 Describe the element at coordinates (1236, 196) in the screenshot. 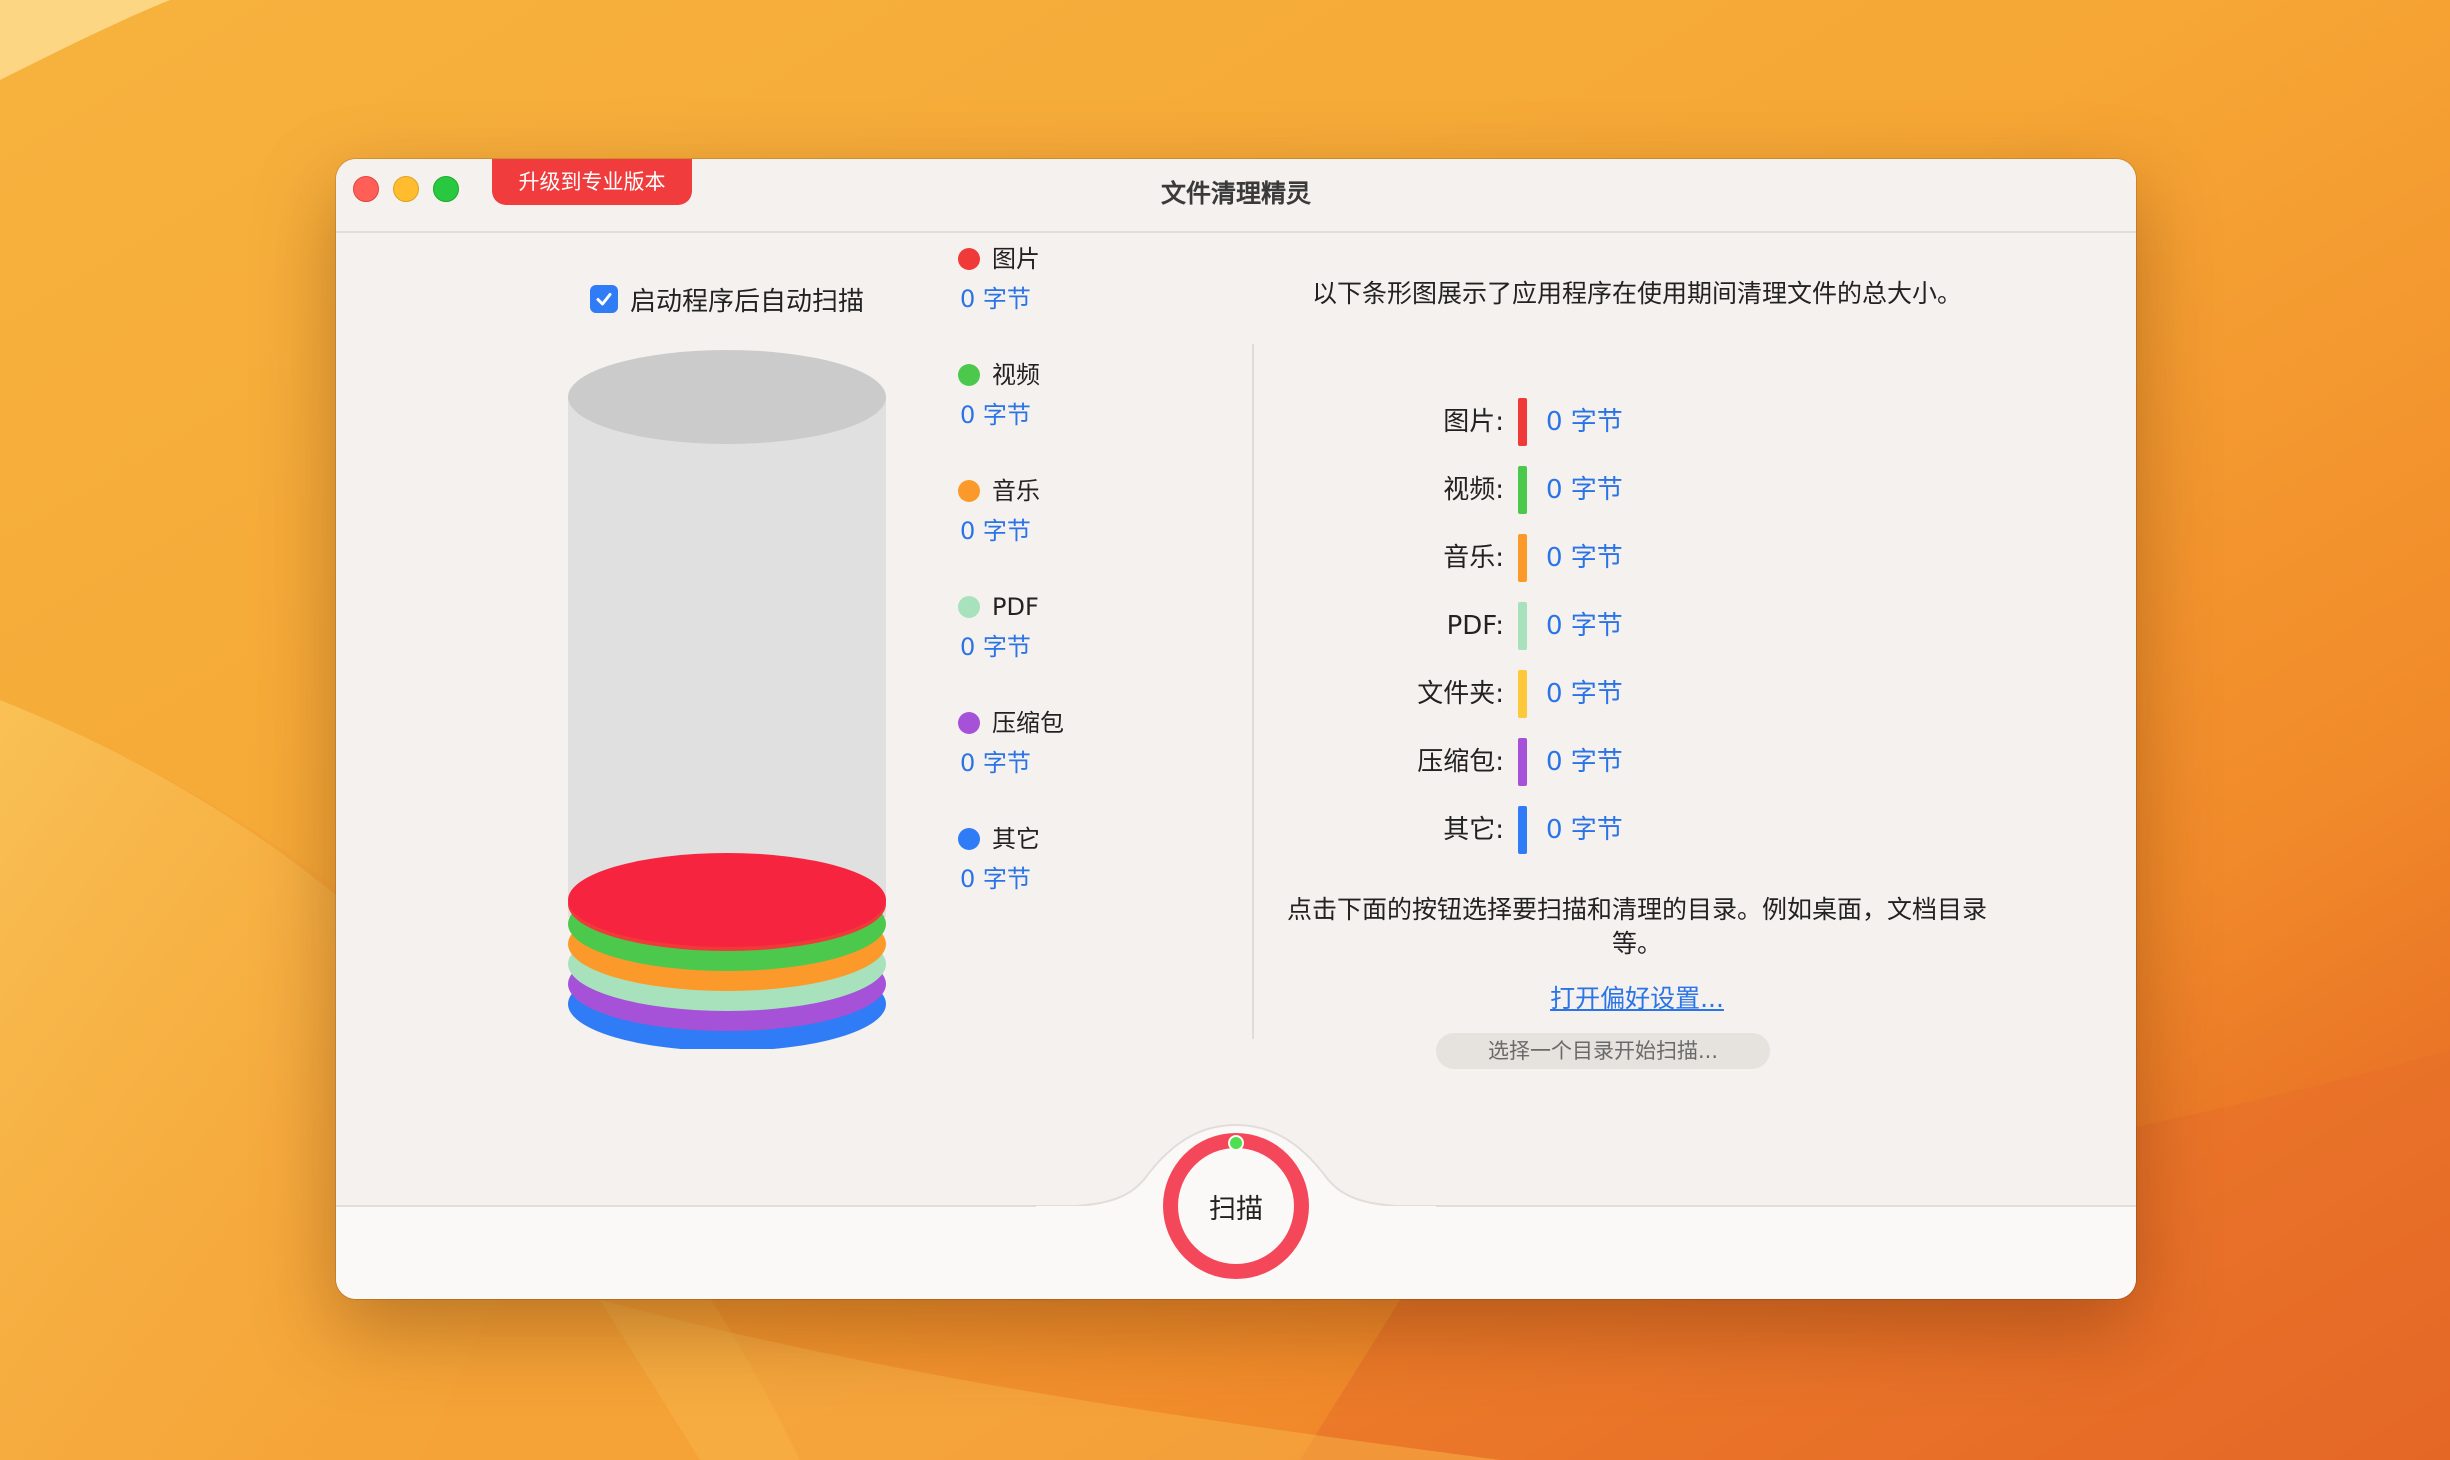

I see `titlebar: 文件清理精灵 升级到专业版本` at that location.